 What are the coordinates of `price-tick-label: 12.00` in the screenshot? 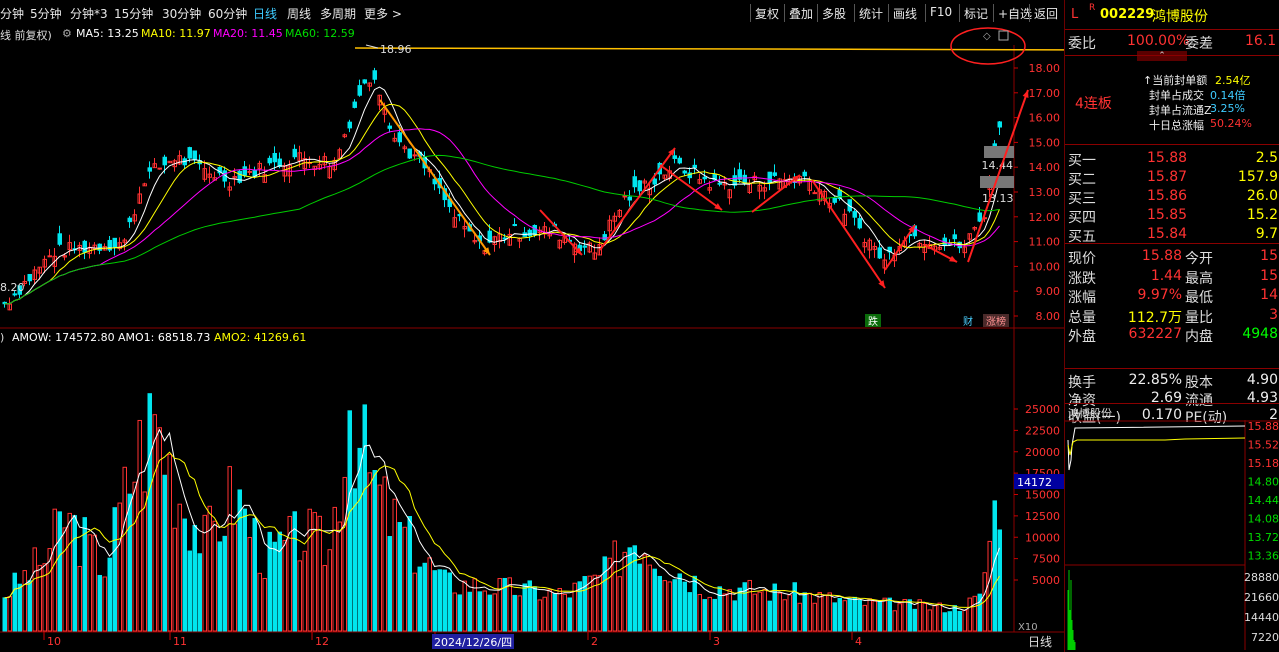 It's located at (1045, 217).